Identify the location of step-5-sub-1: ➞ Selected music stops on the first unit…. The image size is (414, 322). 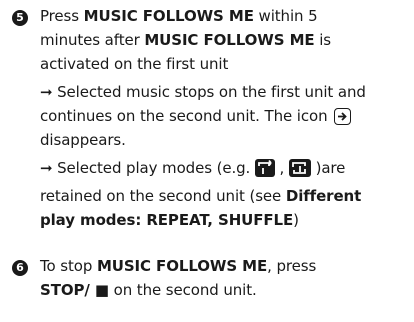
(203, 92).